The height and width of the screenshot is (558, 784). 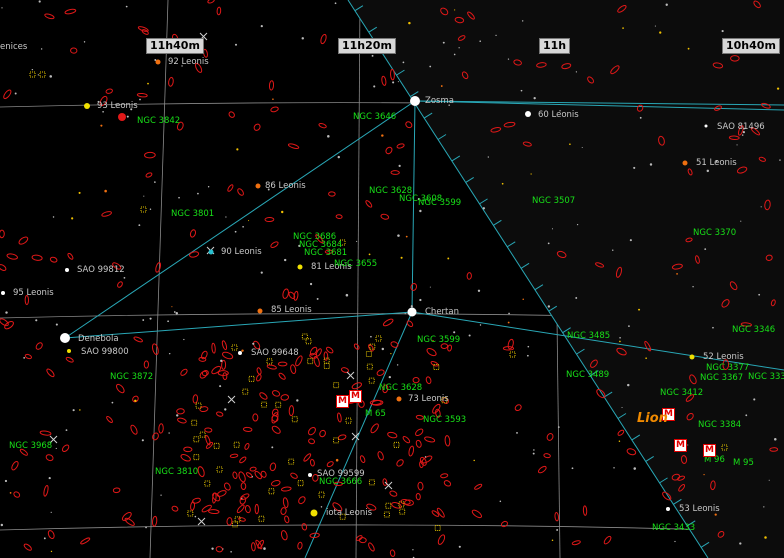 I want to click on ngc-label: NGC 3367, so click(x=721, y=378).